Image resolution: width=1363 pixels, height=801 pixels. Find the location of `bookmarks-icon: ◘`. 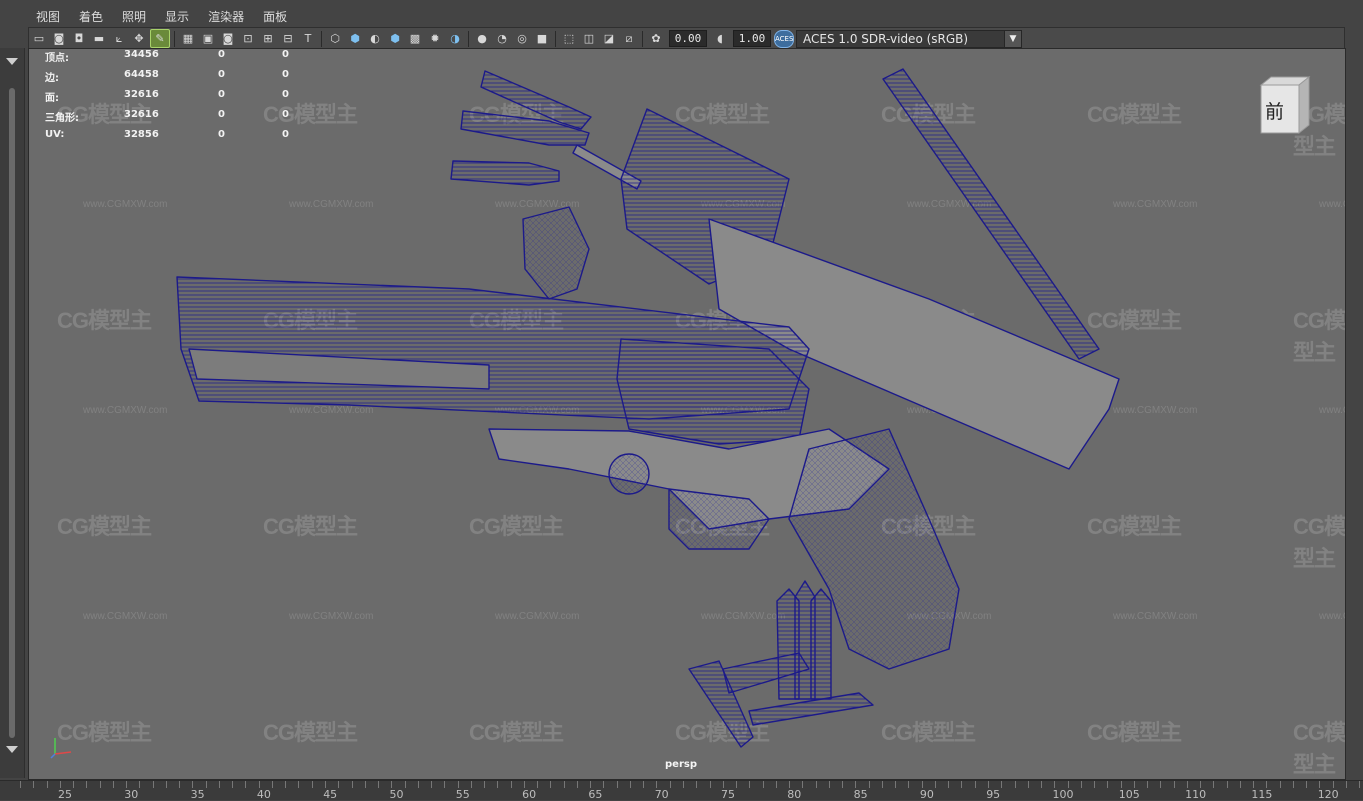

bookmarks-icon: ◘ is located at coordinates (79, 38).